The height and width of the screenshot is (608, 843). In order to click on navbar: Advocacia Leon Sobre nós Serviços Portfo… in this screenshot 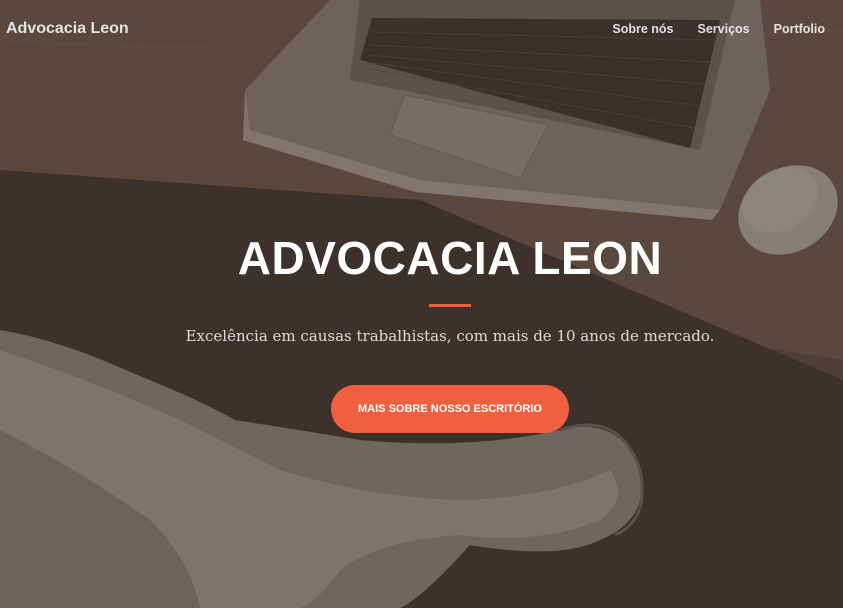, I will do `click(421, 30)`.